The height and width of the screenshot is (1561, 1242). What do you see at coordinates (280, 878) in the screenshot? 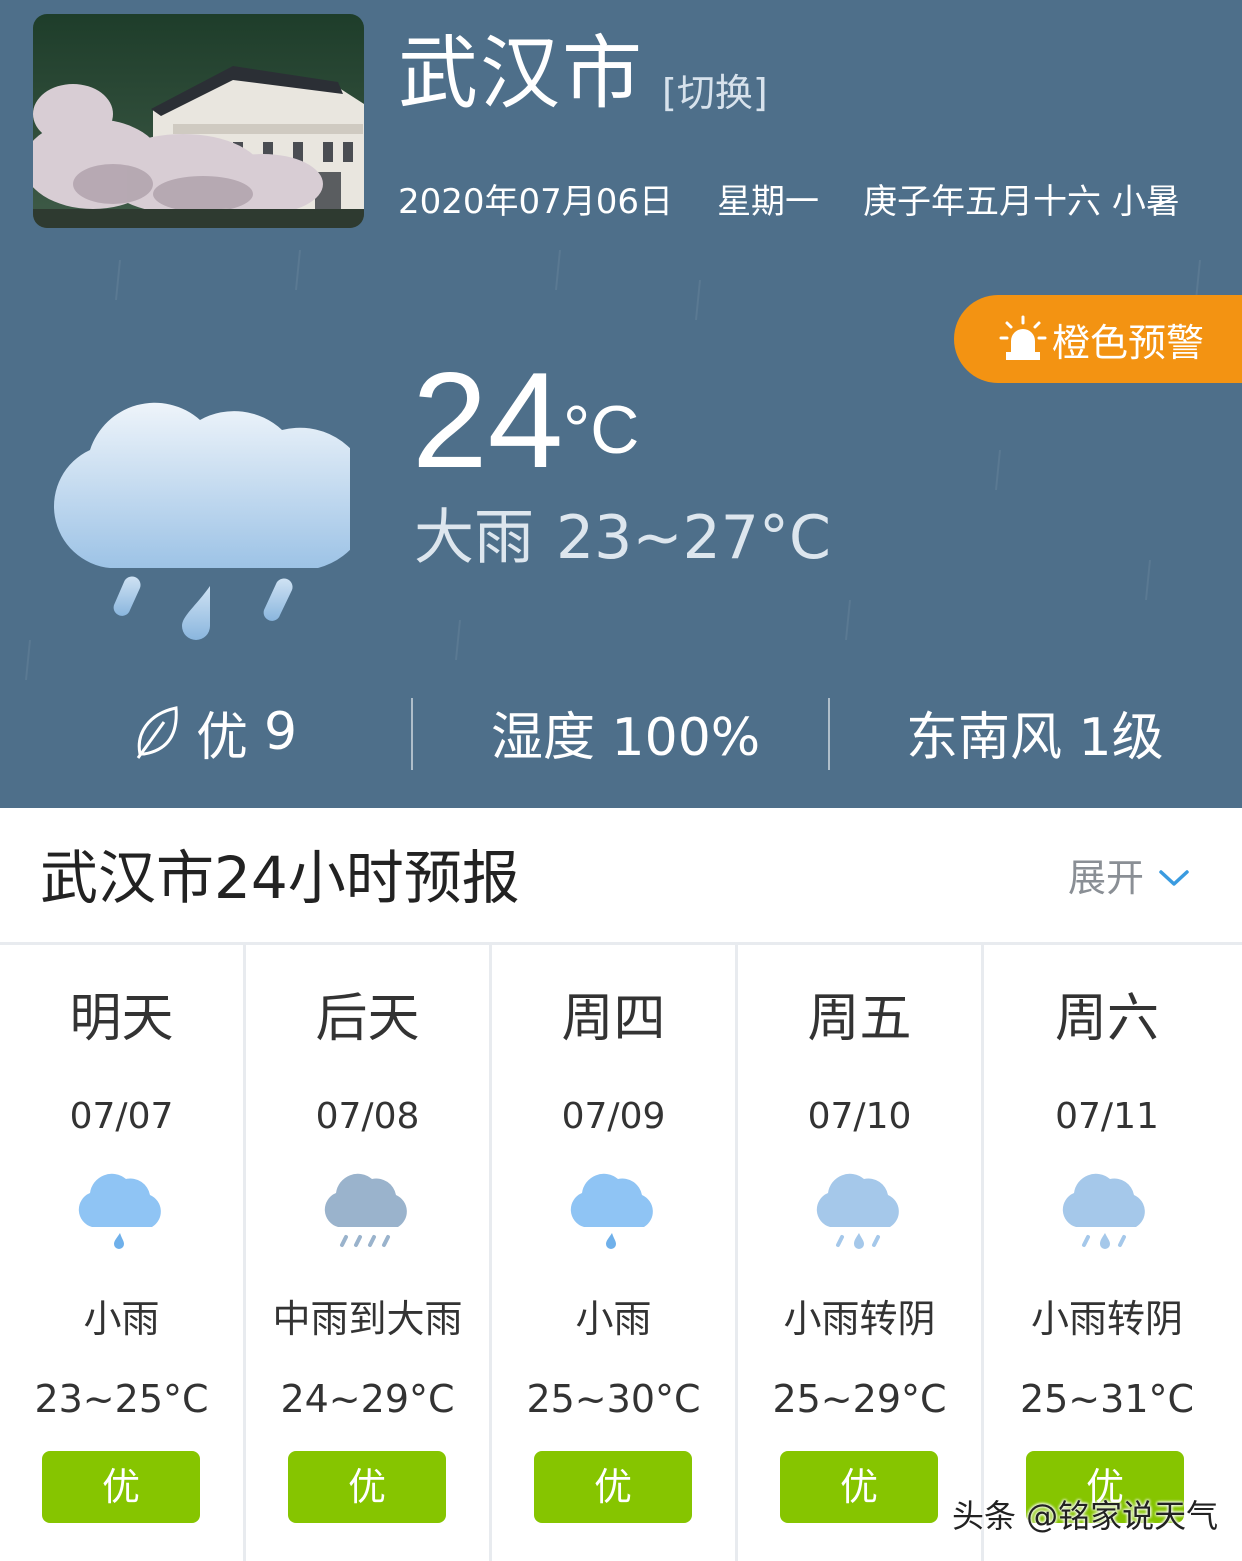
I see `forecast-title: 武汉市24小时预报` at bounding box center [280, 878].